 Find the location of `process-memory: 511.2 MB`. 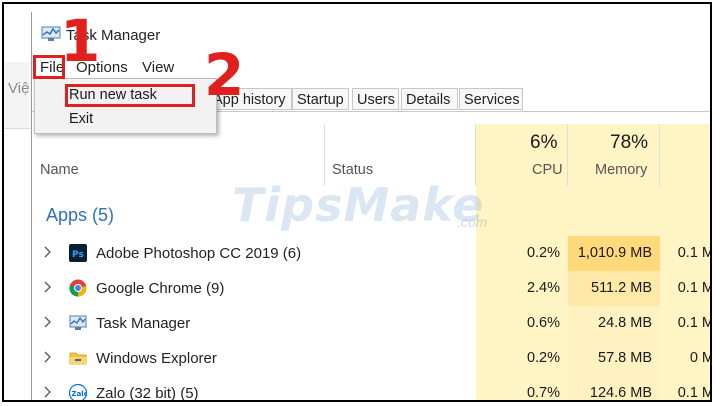

process-memory: 511.2 MB is located at coordinates (614, 288).